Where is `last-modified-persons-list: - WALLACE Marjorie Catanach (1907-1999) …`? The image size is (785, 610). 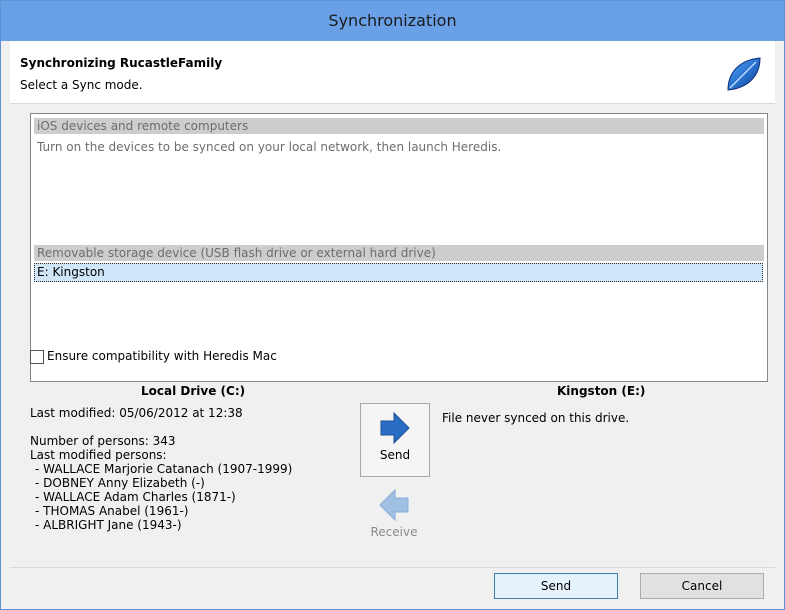
last-modified-persons-list: - WALLACE Marjorie Catanach (1907-1999) … is located at coordinates (163, 497).